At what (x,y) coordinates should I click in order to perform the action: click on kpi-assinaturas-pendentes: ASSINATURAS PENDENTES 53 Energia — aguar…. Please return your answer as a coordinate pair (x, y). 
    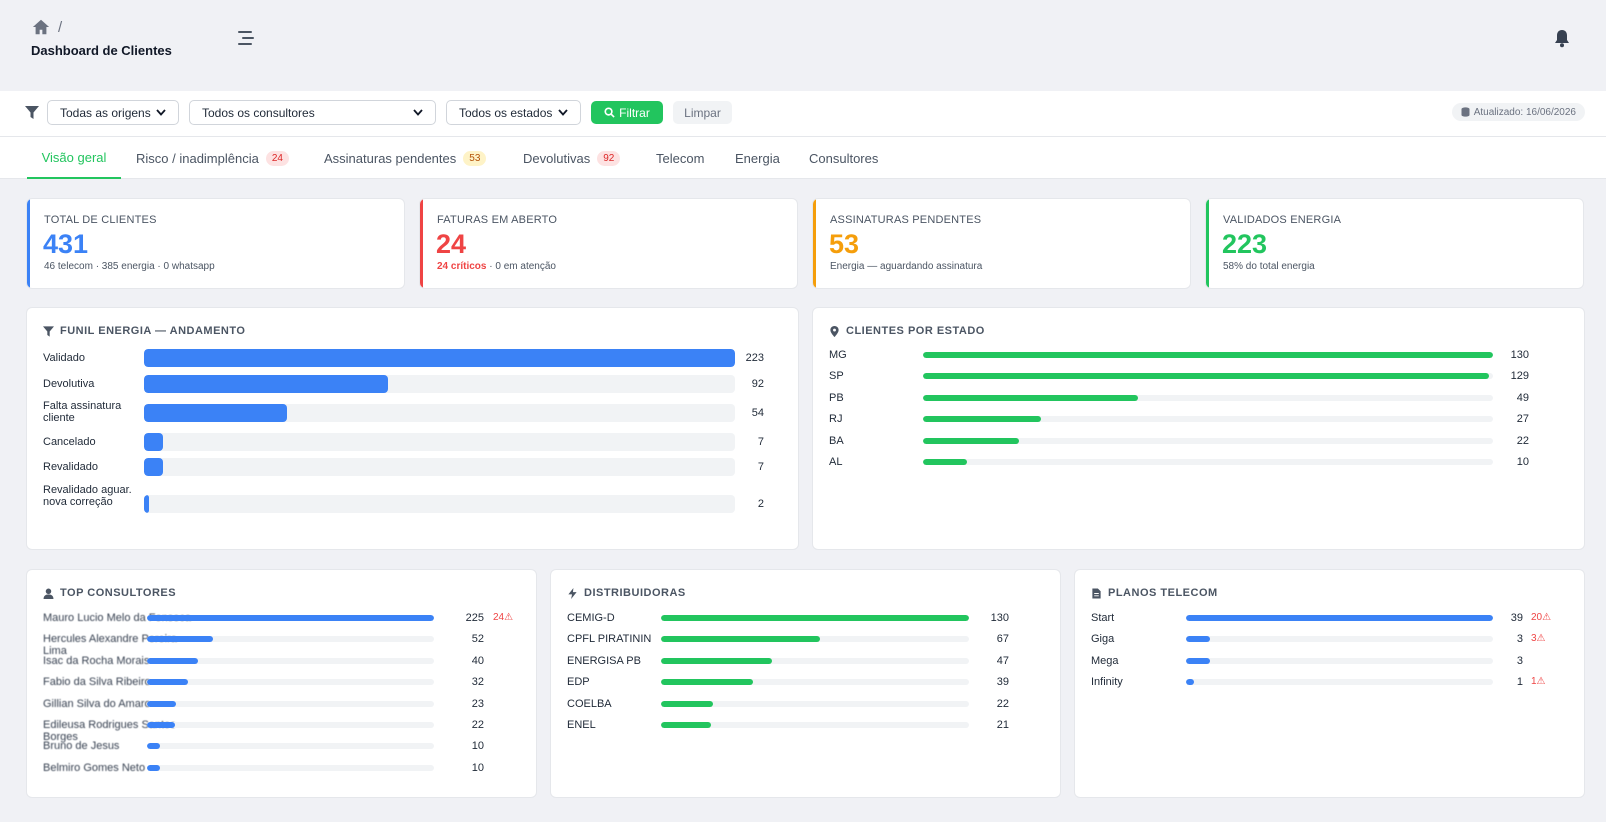
    Looking at the image, I should click on (1001, 243).